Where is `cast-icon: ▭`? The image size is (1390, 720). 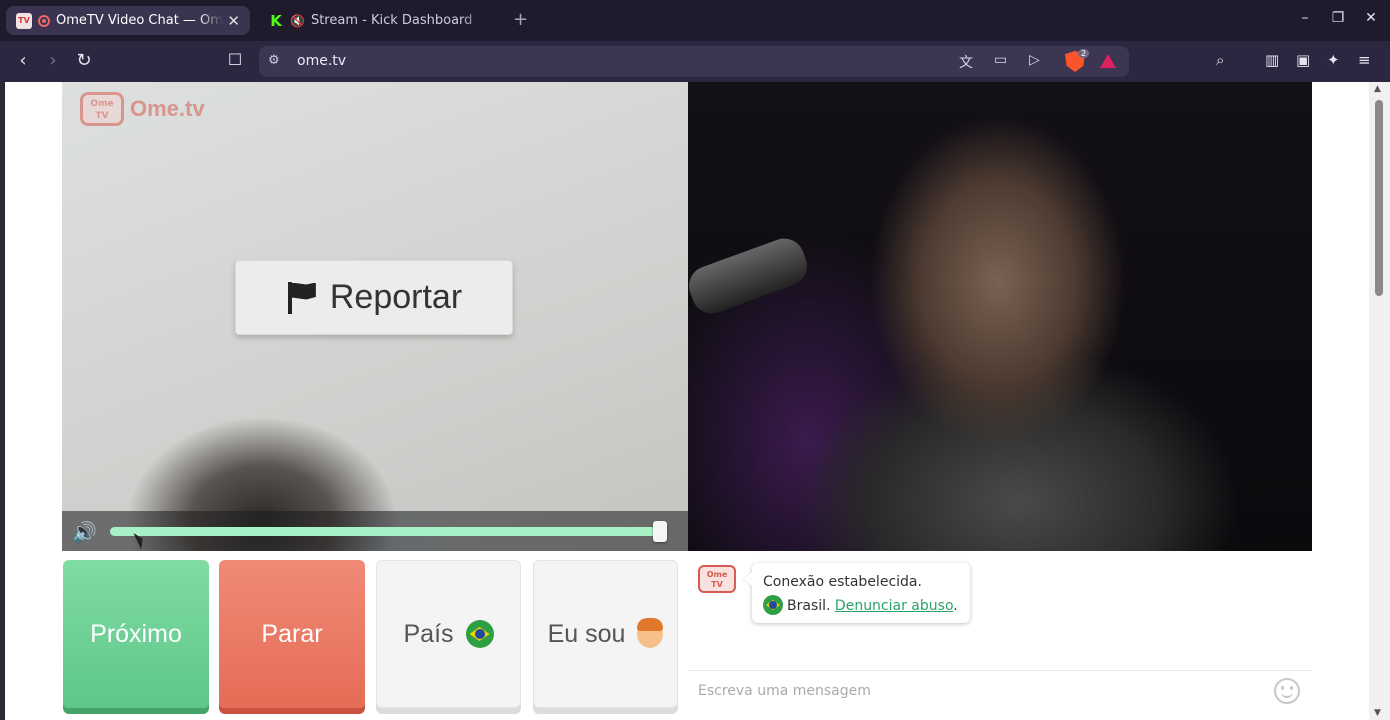 cast-icon: ▭ is located at coordinates (1000, 60).